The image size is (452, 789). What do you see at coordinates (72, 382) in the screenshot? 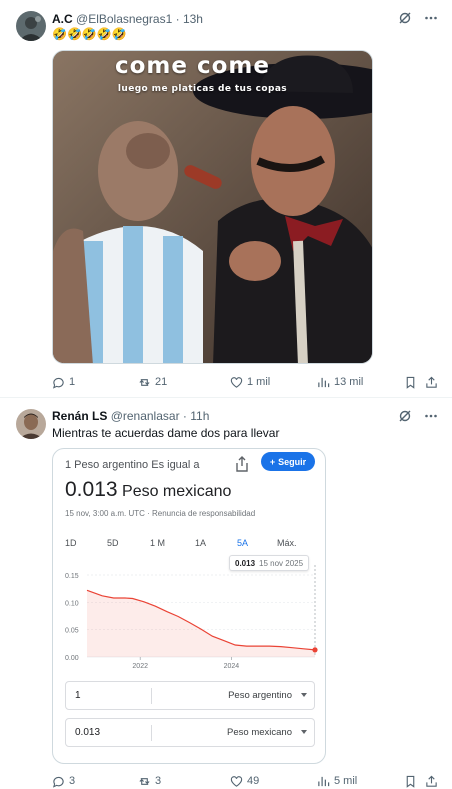
I see `reply-count: 1` at bounding box center [72, 382].